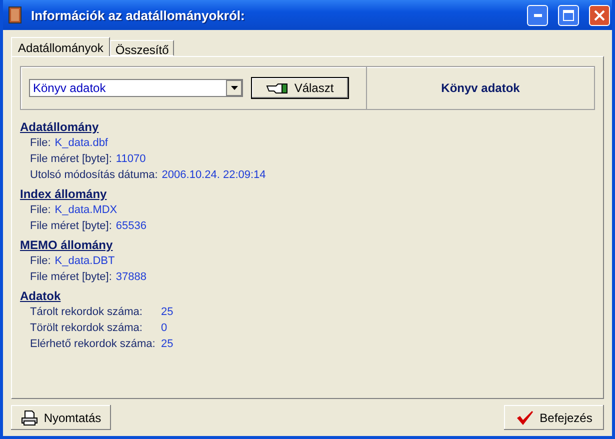  I want to click on close-icon, so click(599, 15).